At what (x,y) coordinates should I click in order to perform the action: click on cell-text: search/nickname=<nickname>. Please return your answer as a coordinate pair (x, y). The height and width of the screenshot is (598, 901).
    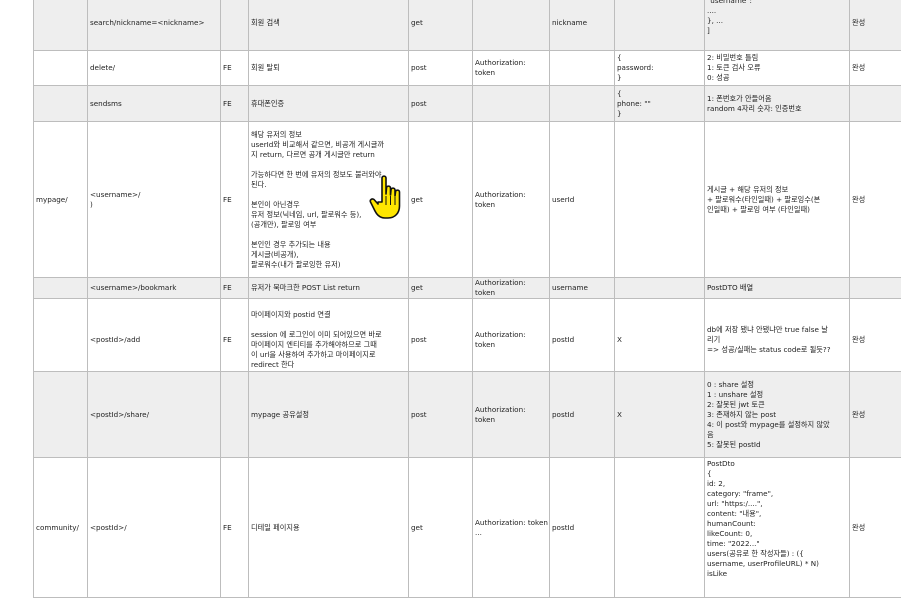
    Looking at the image, I should click on (147, 22).